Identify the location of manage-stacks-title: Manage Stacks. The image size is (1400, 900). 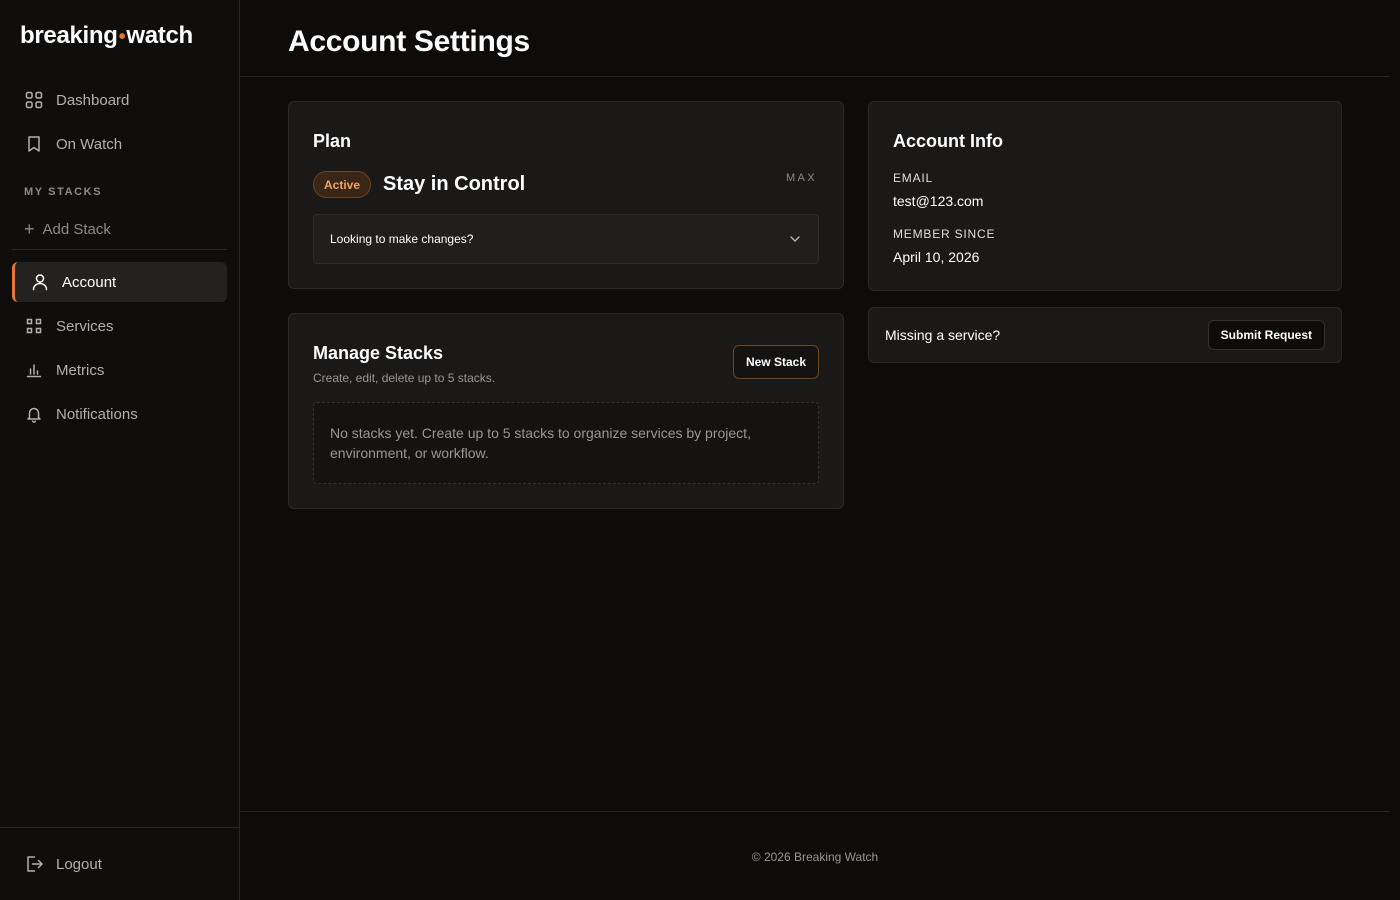
(378, 353).